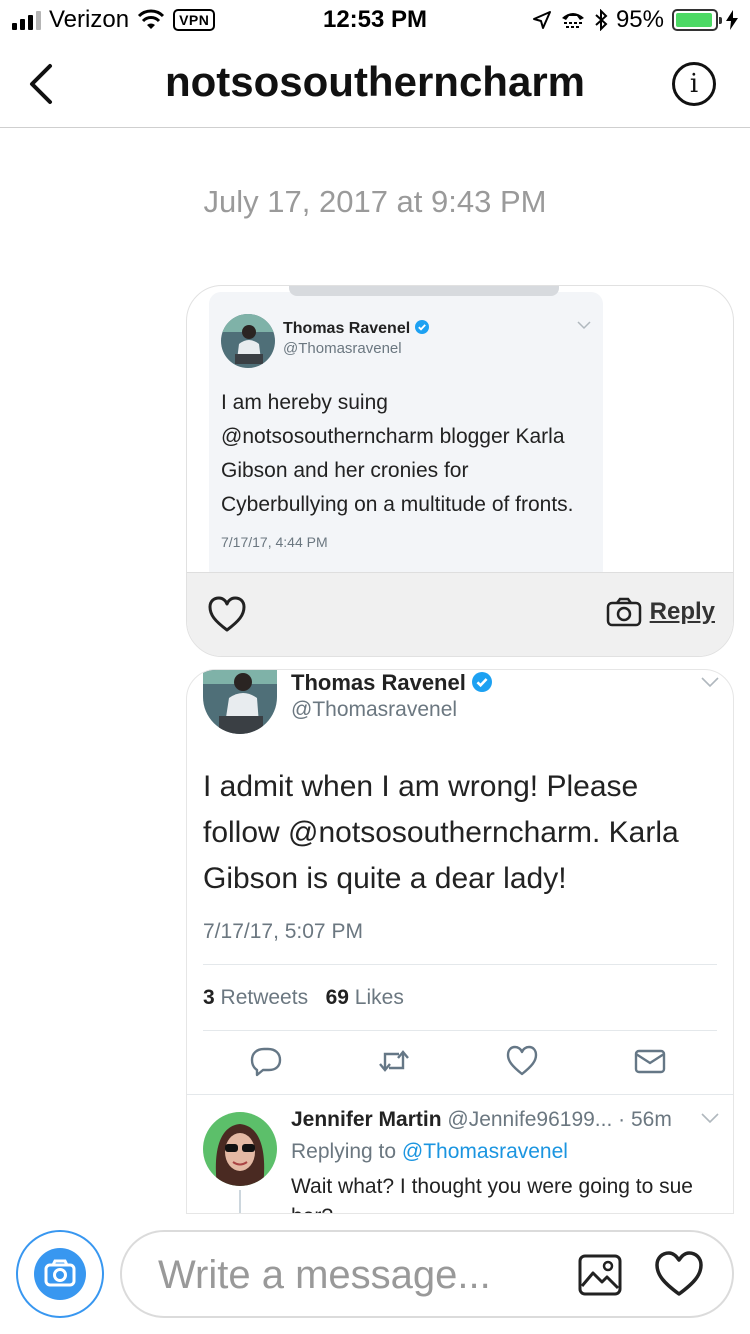 This screenshot has width=750, height=1334. I want to click on direct-message-icon, so click(650, 1061).